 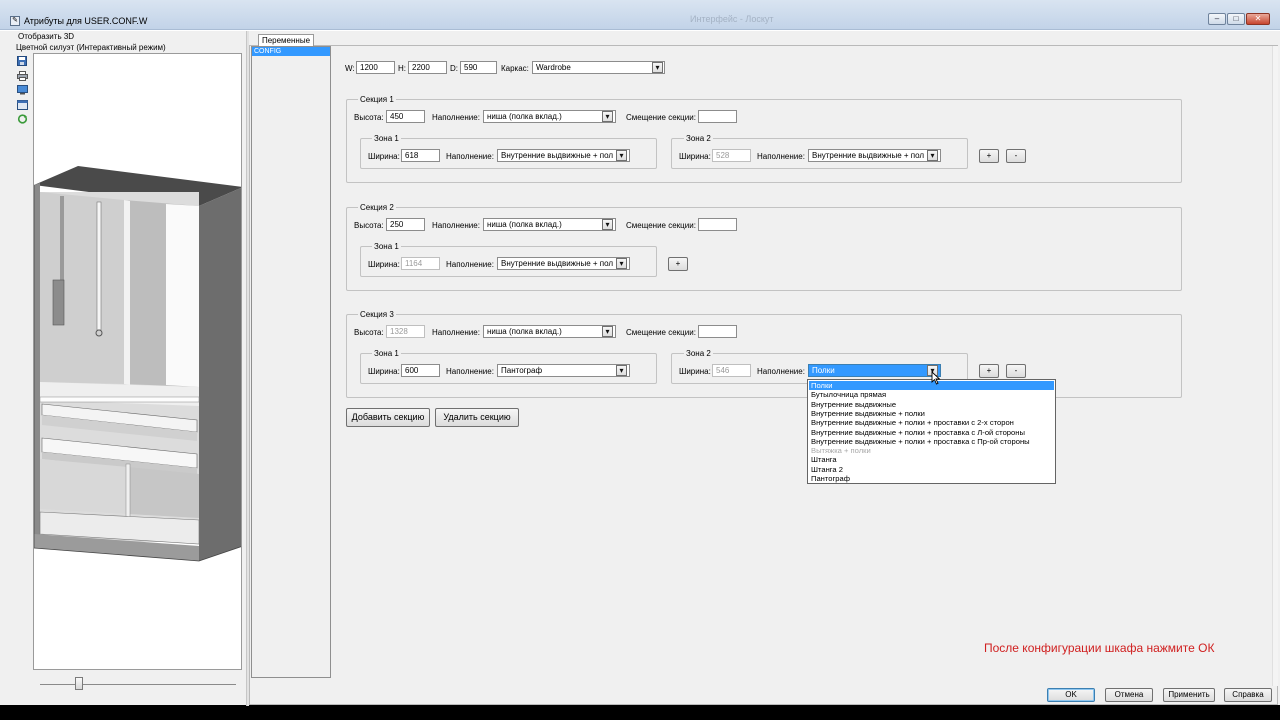 I want to click on section-1-zone-2-width-field: 528, so click(x=731, y=155).